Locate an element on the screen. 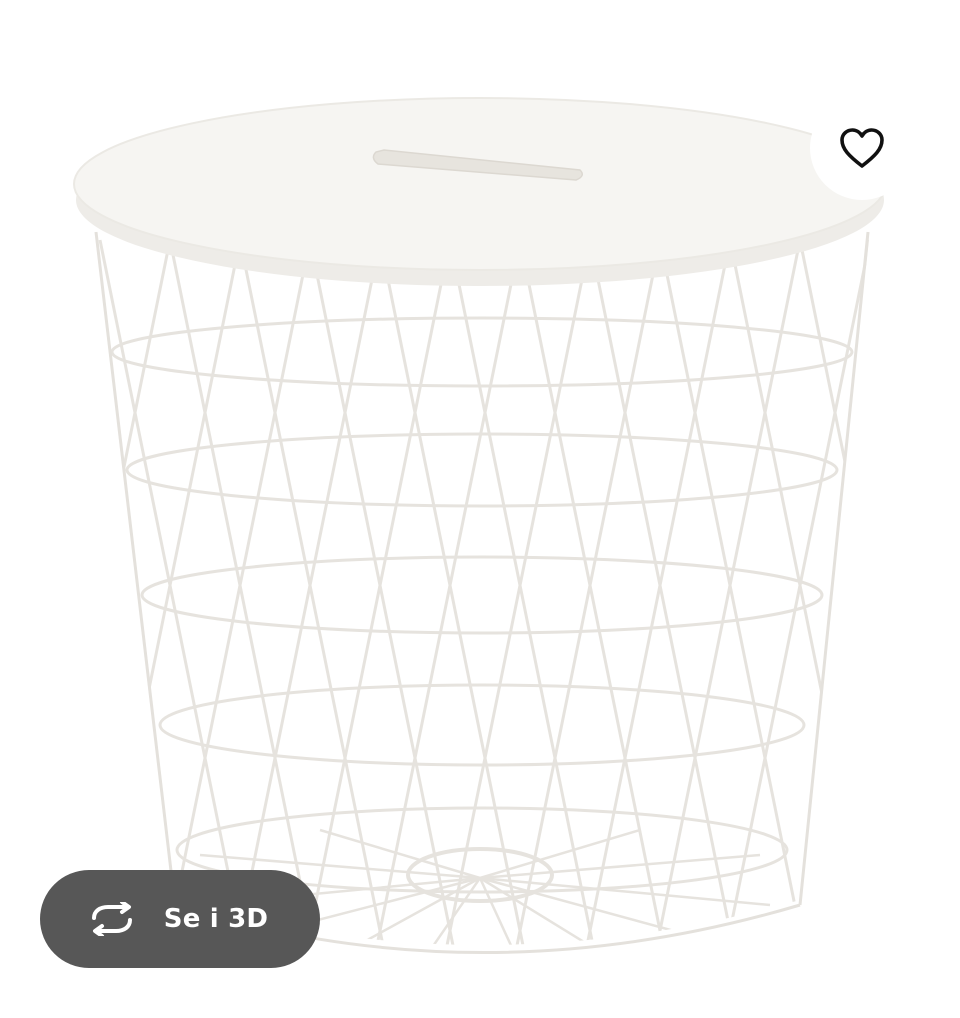 The image size is (960, 1018). favorite-button is located at coordinates (862, 148).